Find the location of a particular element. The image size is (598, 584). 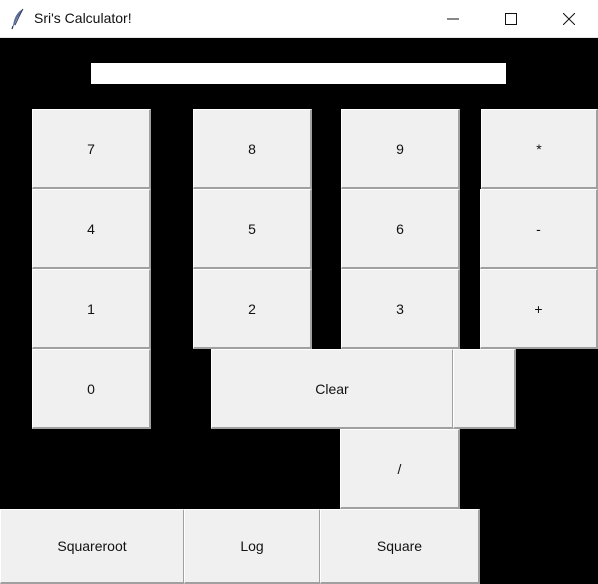

maximize-button is located at coordinates (511, 18).